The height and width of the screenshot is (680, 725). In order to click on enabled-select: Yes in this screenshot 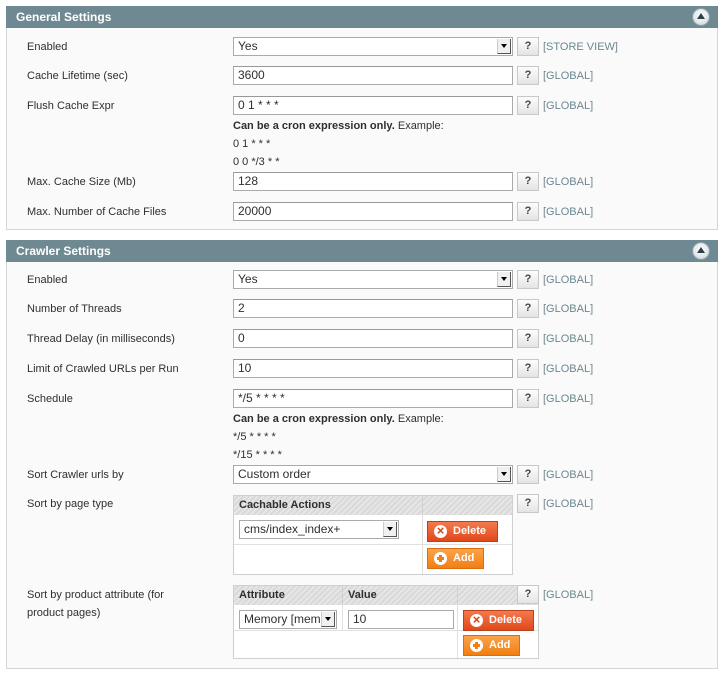, I will do `click(373, 46)`.